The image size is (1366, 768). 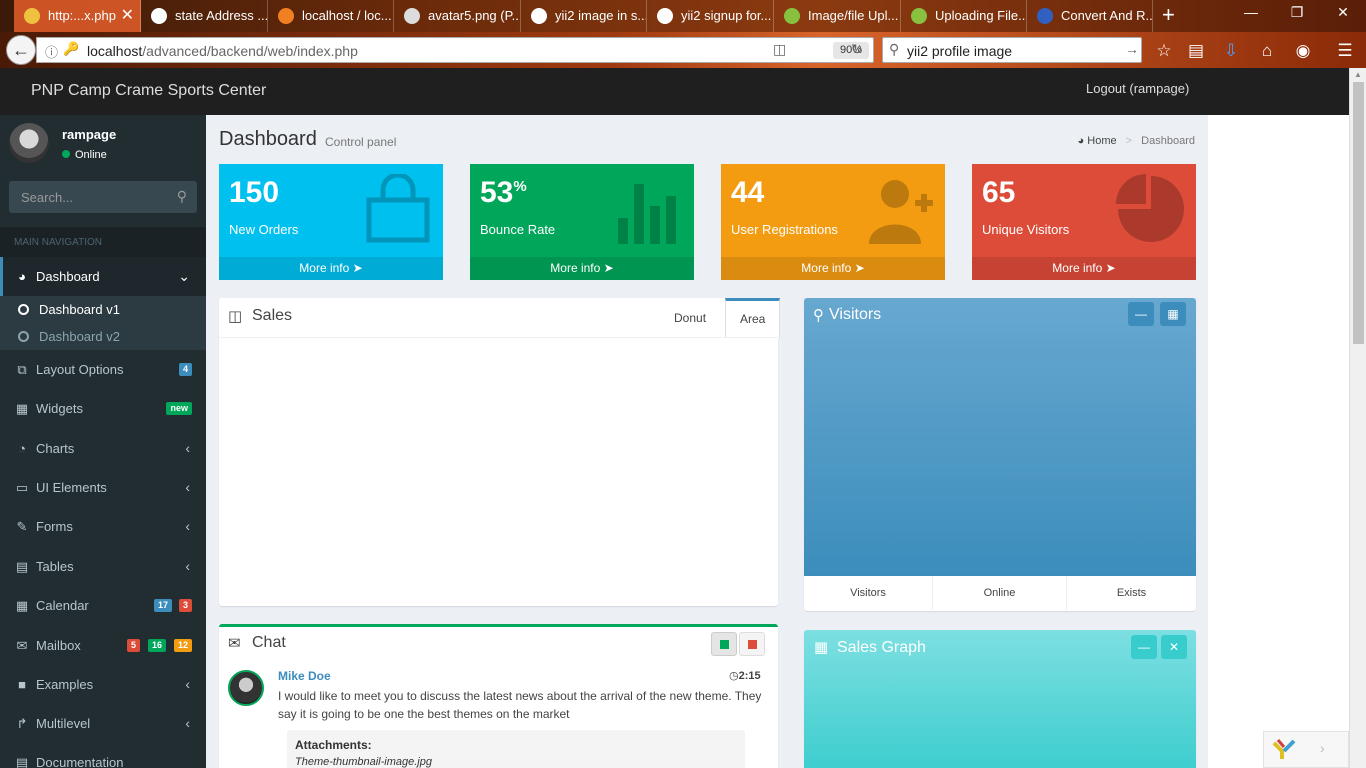 I want to click on vertical-scrollbar: ▲, so click(x=1357, y=418).